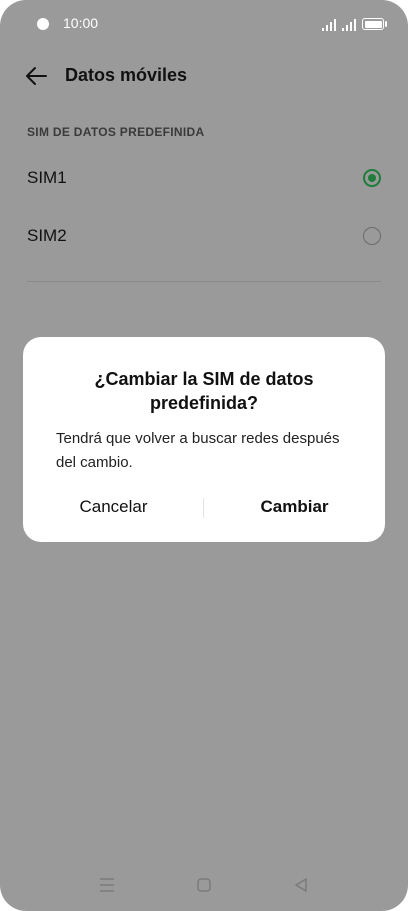 This screenshot has height=911, width=408. I want to click on sim-option-label: SIM2, so click(47, 235).